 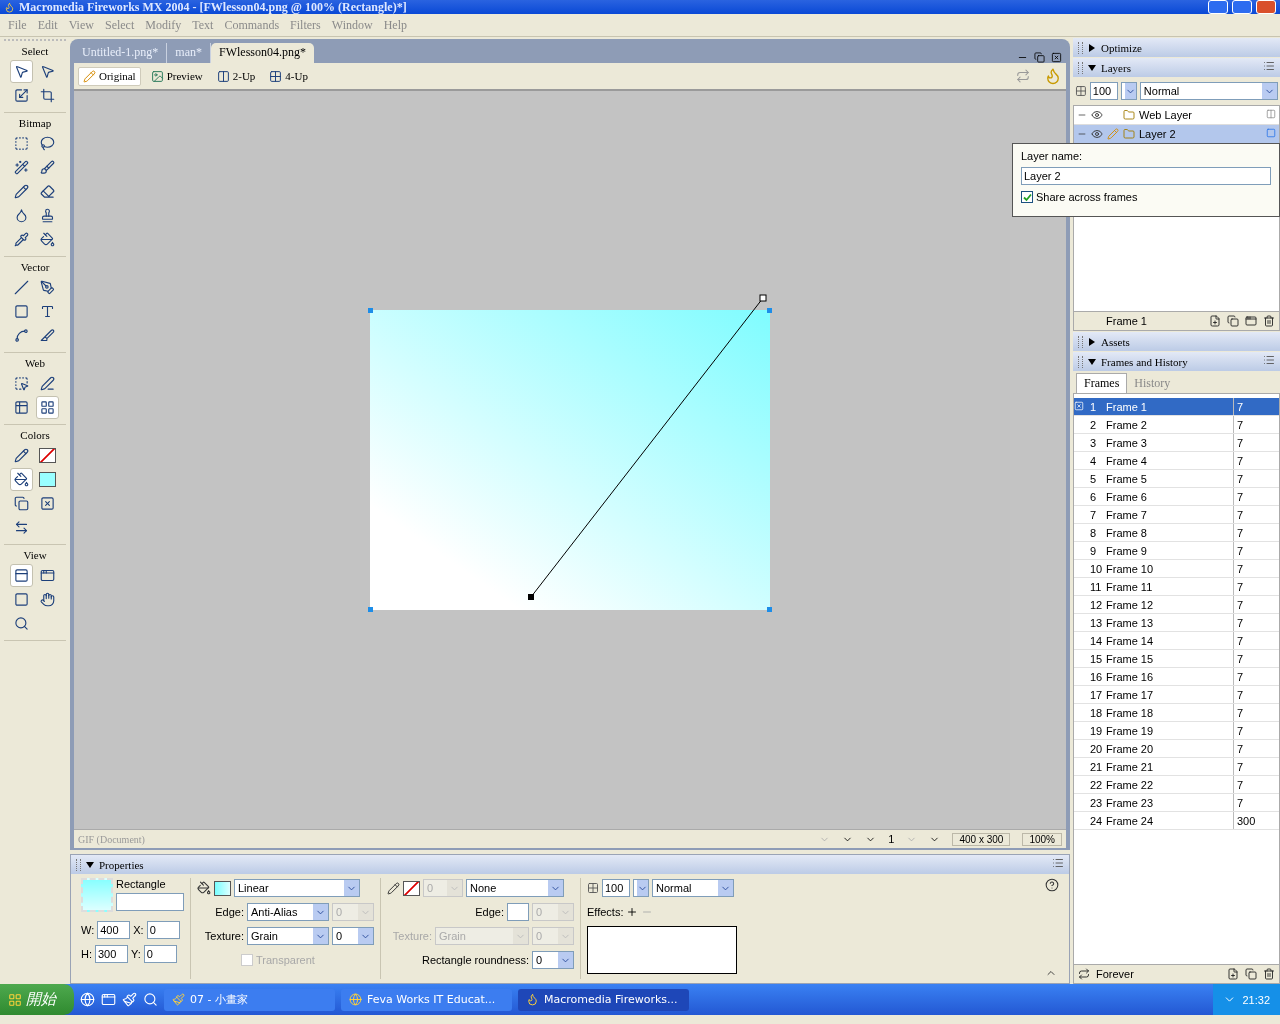 I want to click on share-frames-checkbox, so click(x=1027, y=197).